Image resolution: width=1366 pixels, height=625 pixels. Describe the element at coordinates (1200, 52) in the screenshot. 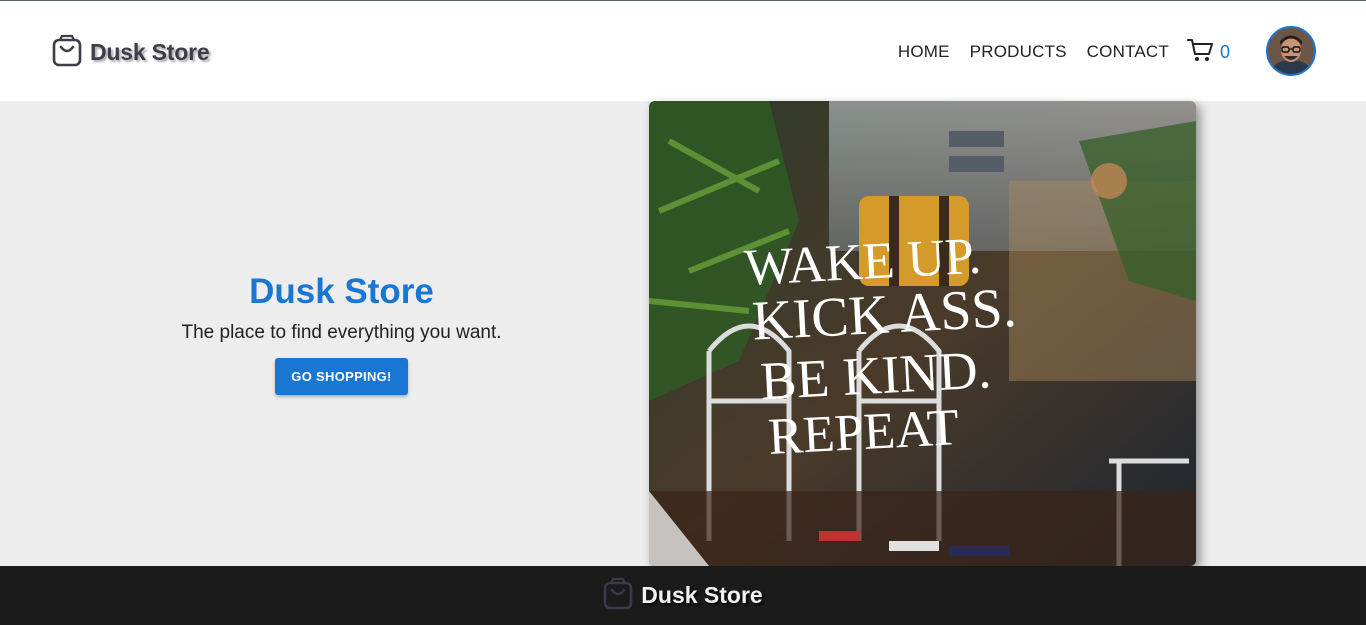

I see `cart-icon` at that location.